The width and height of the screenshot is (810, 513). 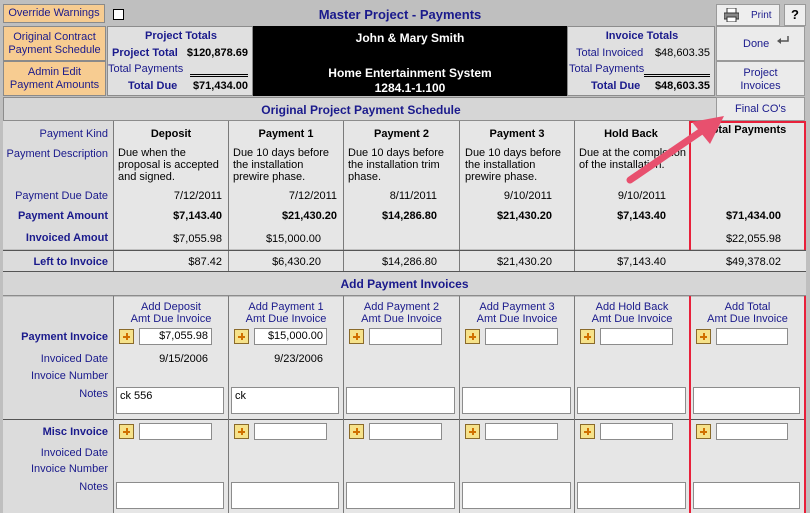 I want to click on hold-back-amount-input, so click(x=636, y=336).